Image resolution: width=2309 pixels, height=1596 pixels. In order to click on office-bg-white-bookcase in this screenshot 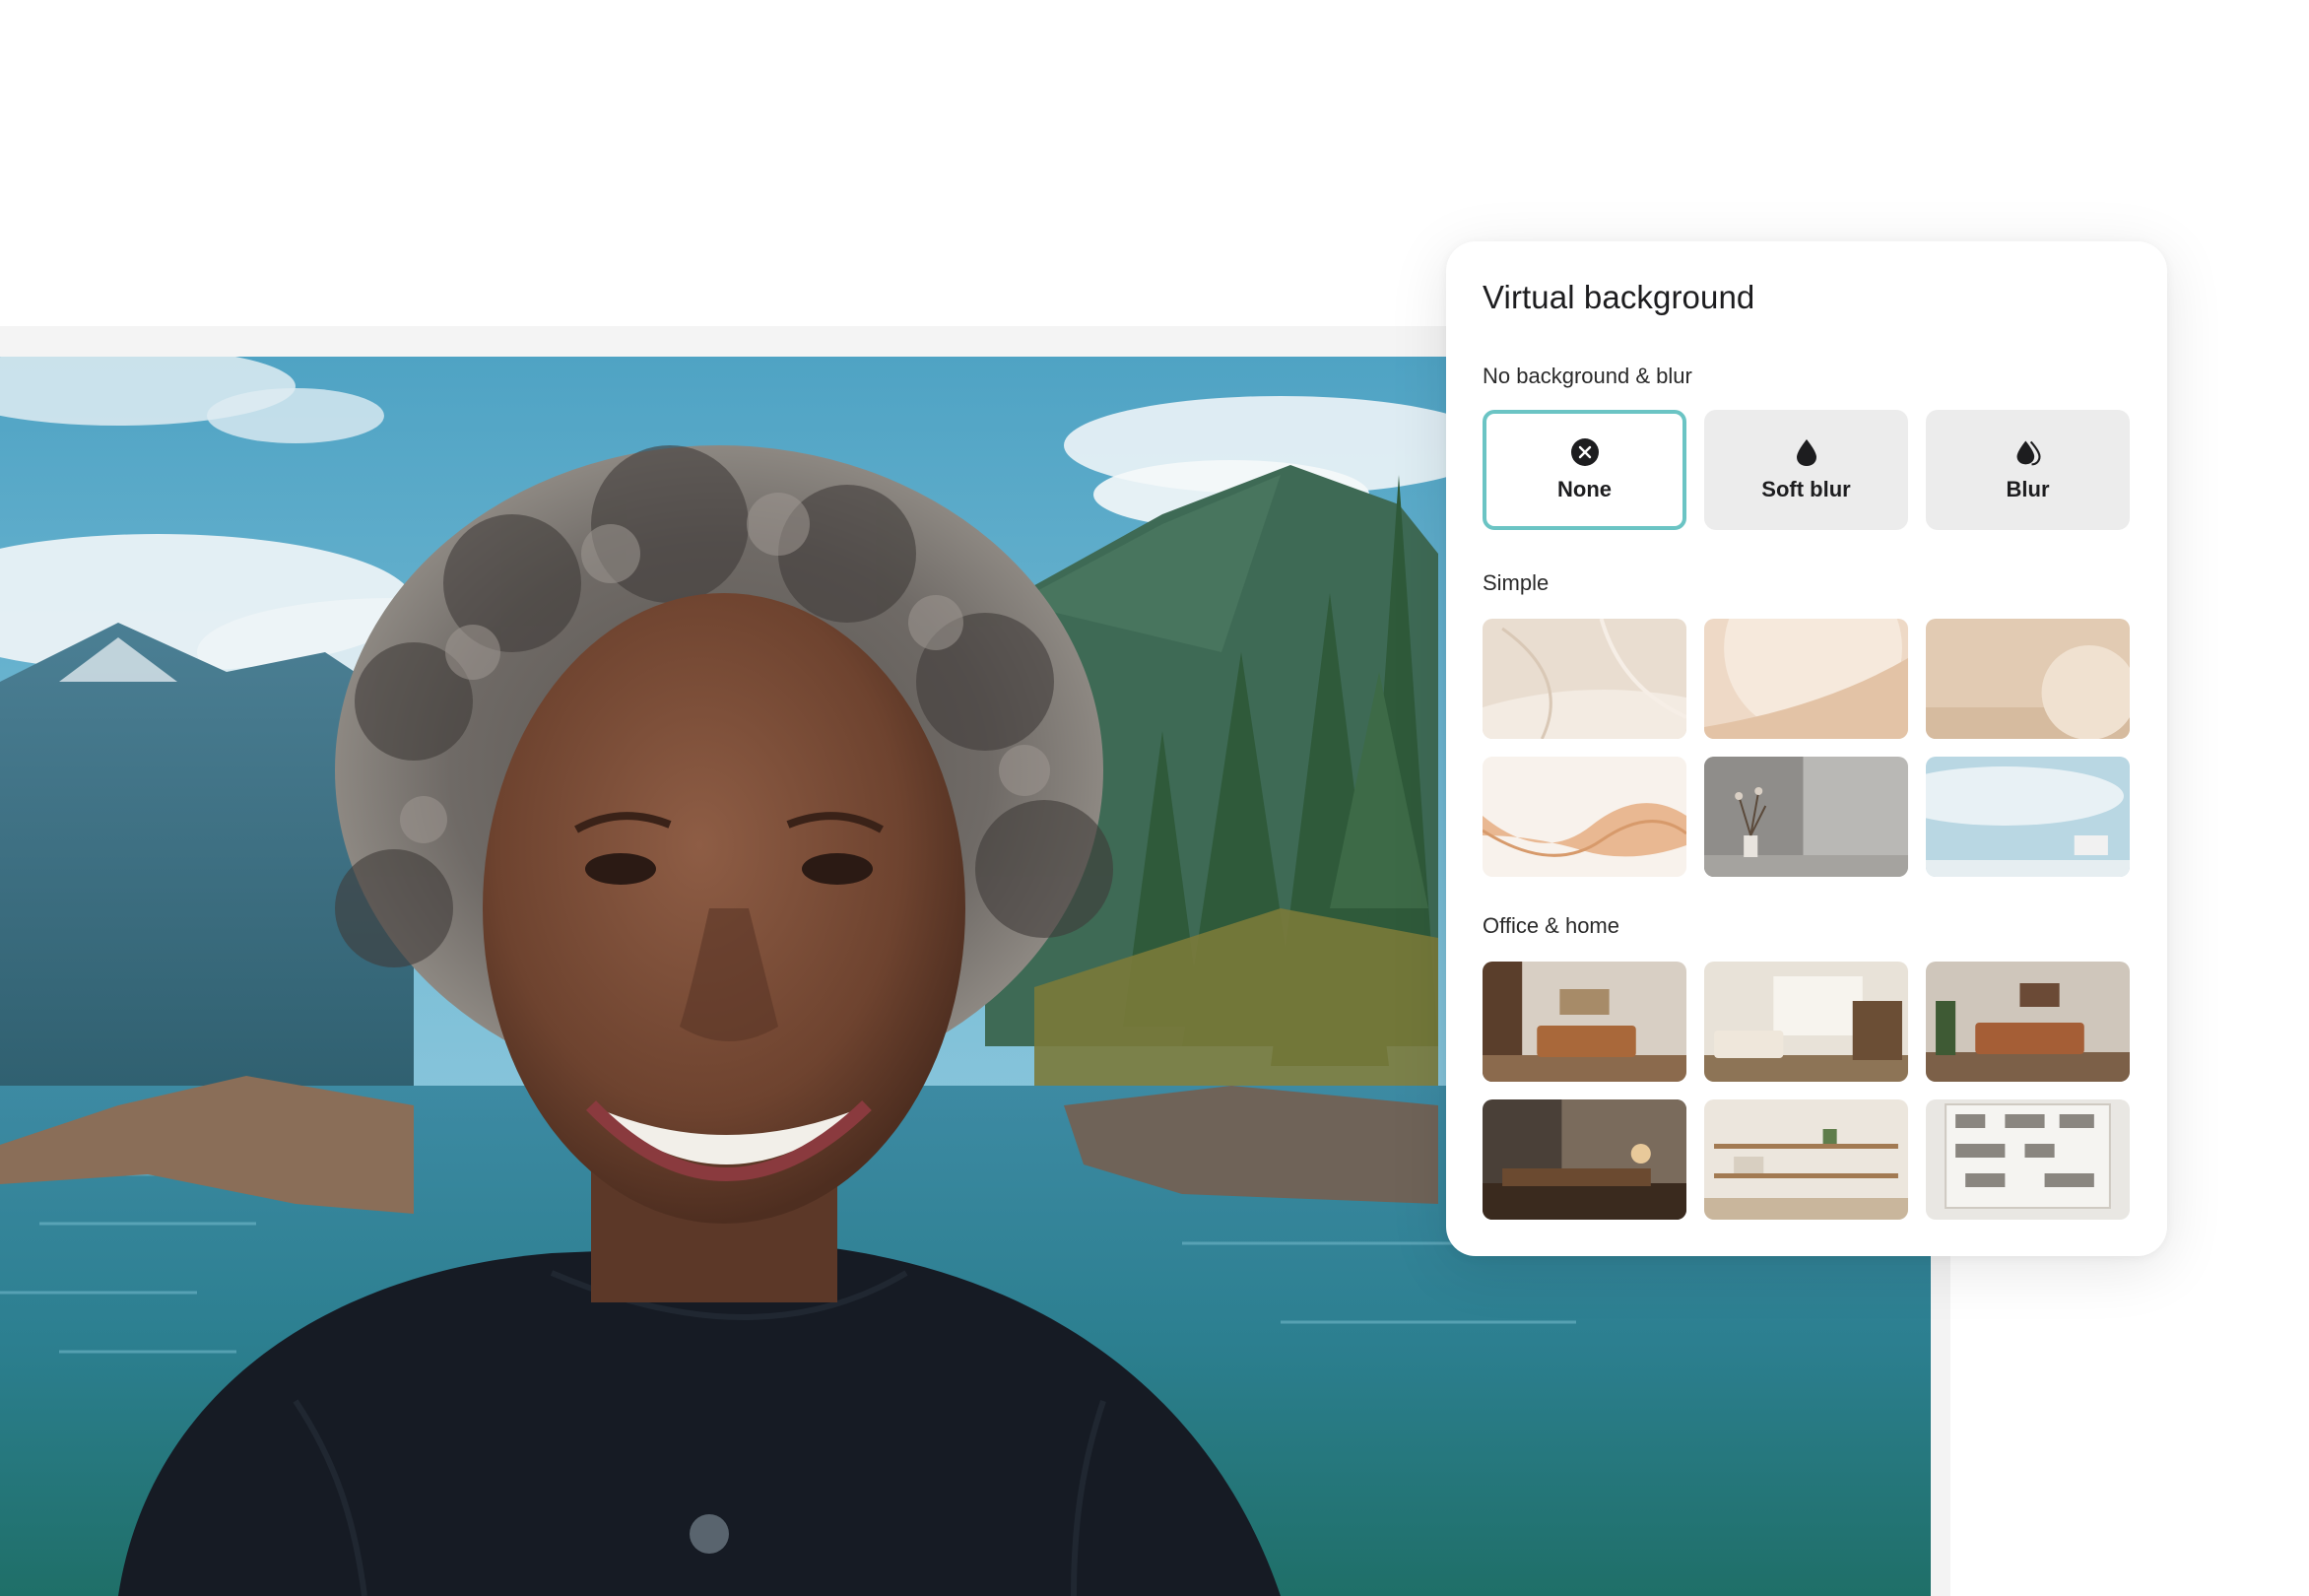, I will do `click(2028, 1159)`.